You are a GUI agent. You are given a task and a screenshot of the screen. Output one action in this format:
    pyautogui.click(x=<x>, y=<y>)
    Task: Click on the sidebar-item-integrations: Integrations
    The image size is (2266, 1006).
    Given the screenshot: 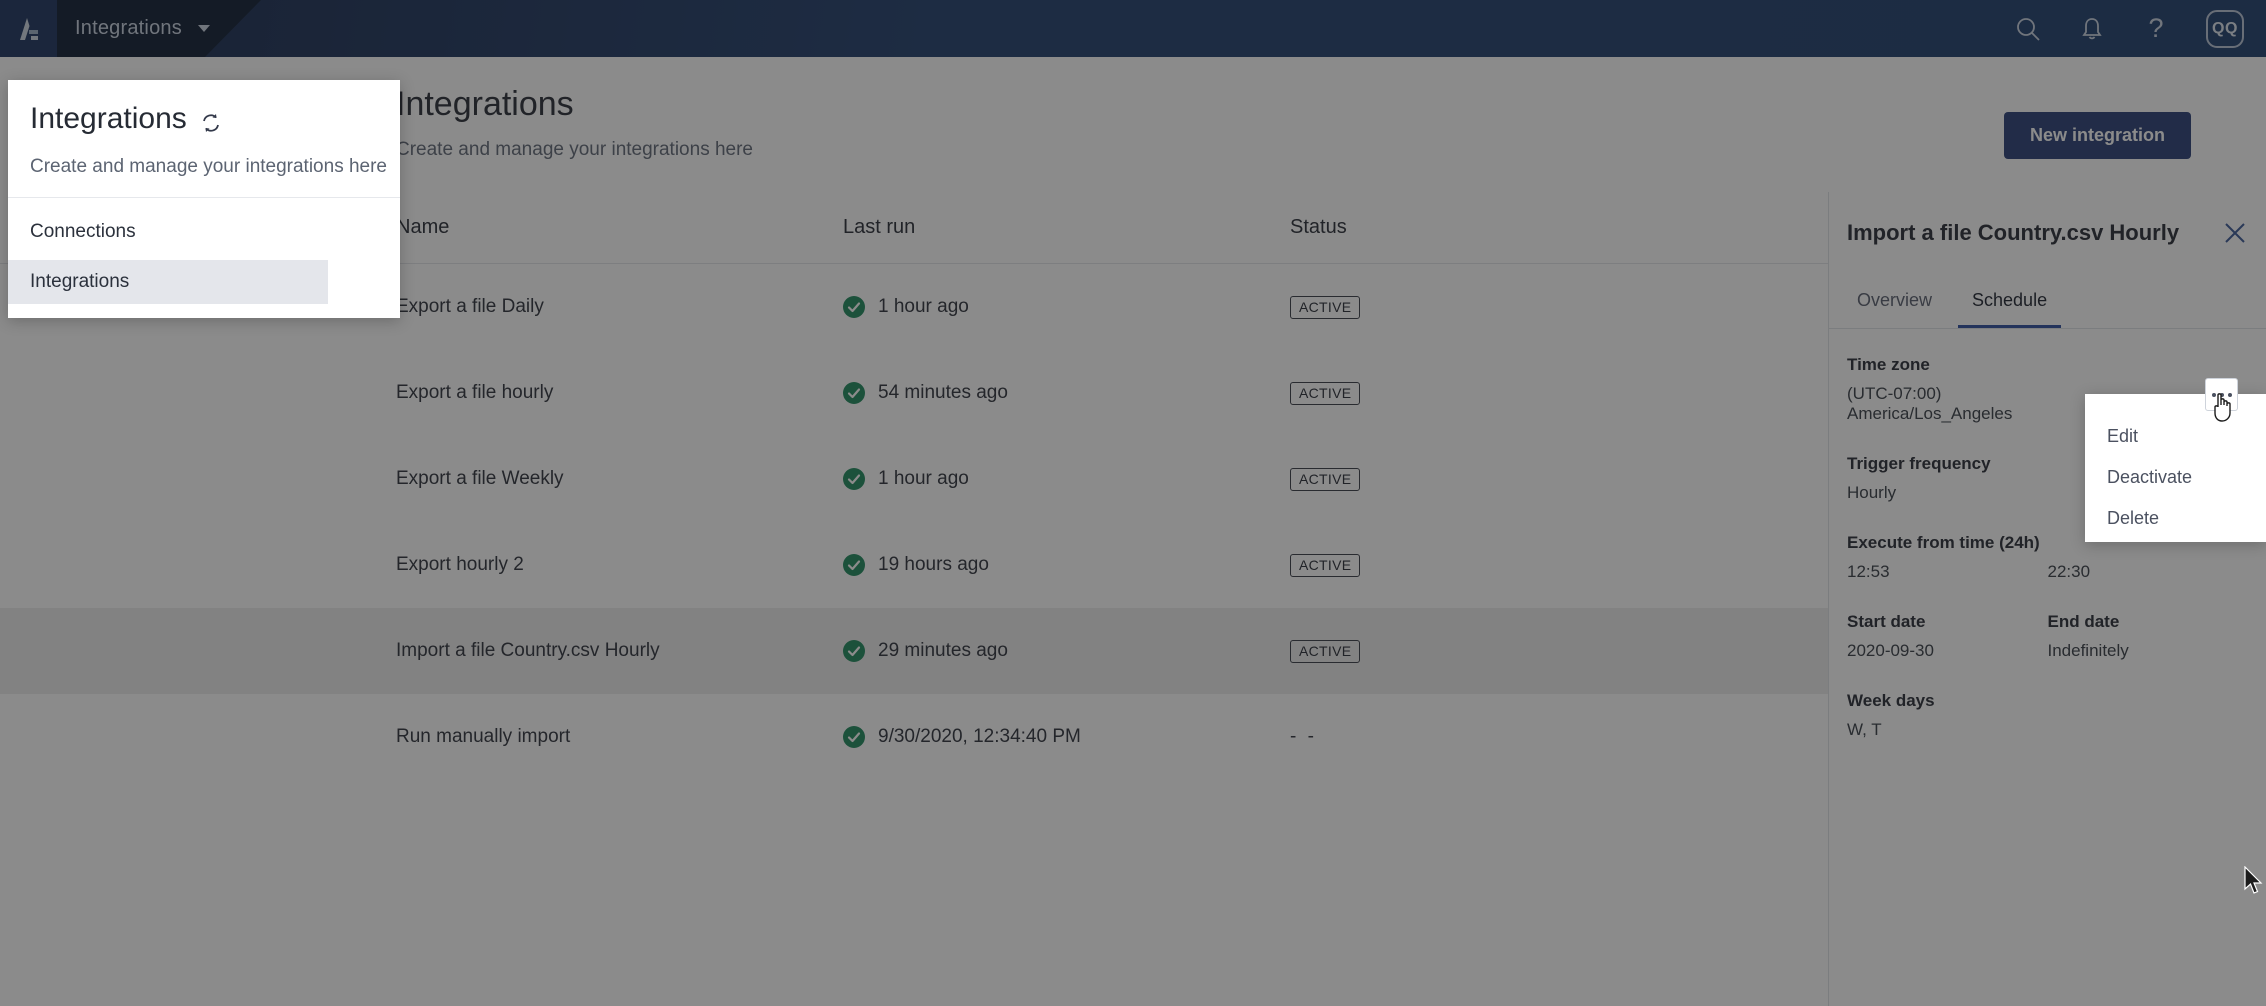 What is the action you would take?
    pyautogui.click(x=168, y=282)
    